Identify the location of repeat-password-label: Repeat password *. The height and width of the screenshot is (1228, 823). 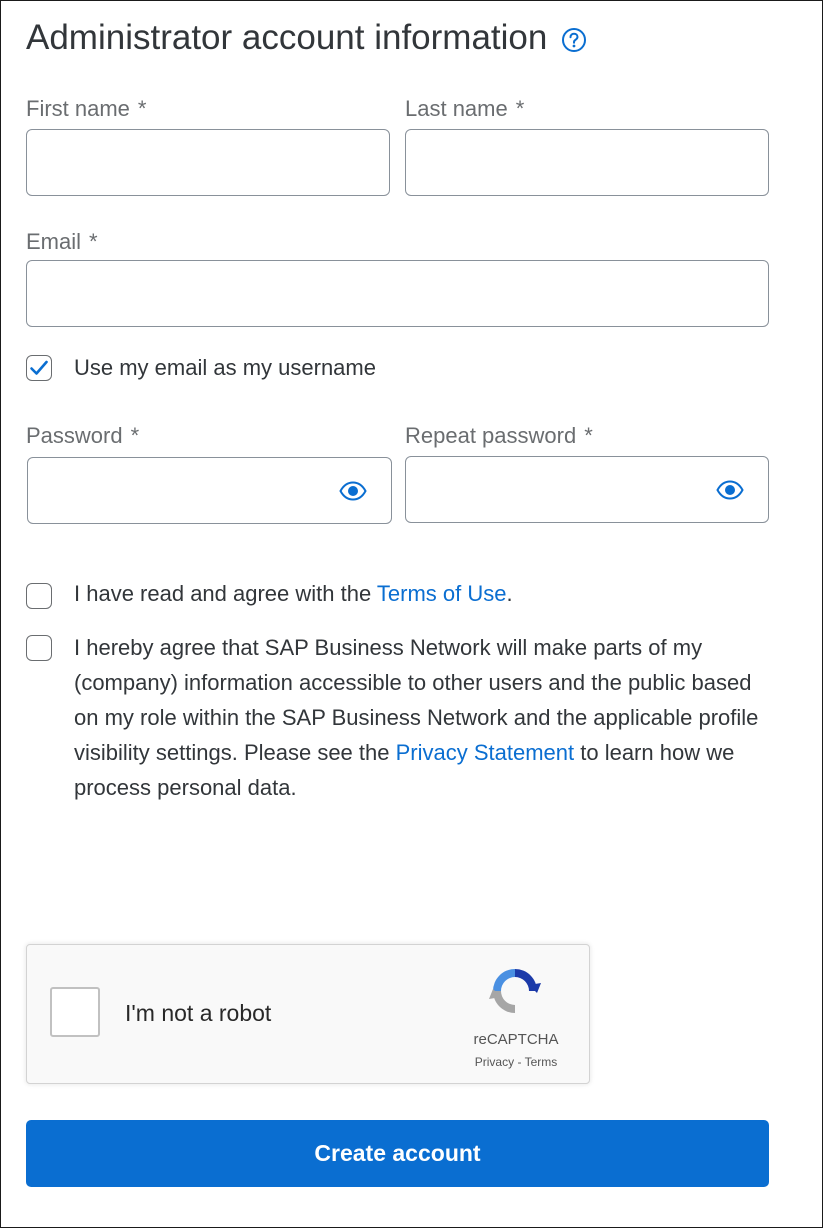
(499, 436).